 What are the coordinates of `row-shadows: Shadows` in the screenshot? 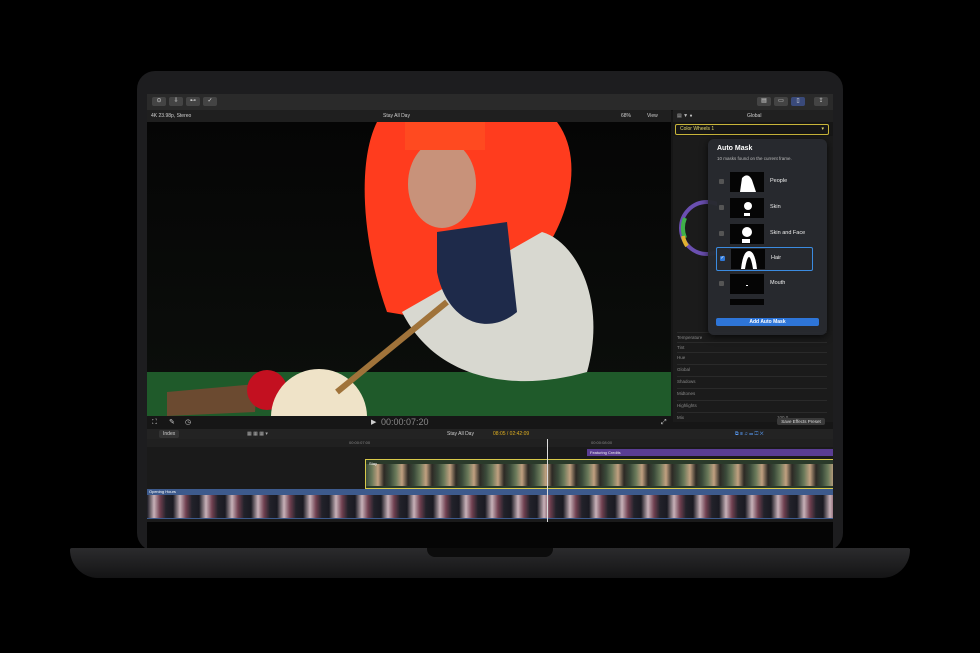 It's located at (752, 381).